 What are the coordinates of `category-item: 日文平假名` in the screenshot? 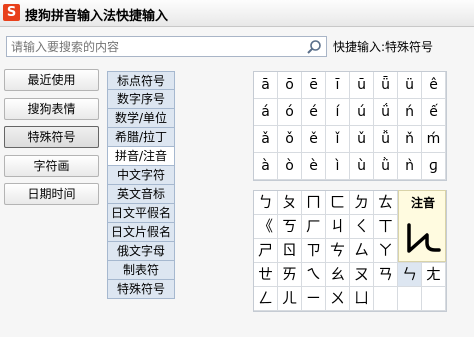 It's located at (141, 213).